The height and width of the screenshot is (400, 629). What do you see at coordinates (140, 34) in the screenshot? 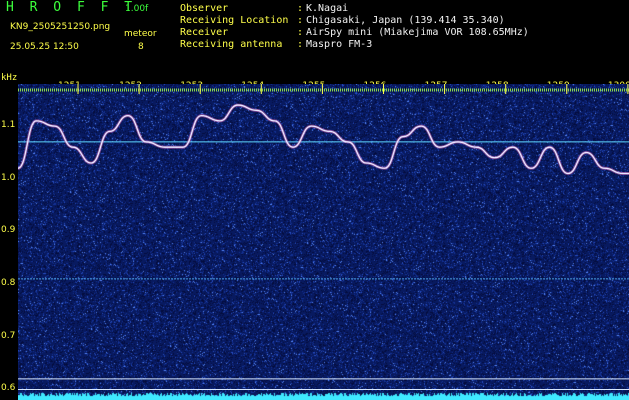
I see `meteor-label: meteor` at bounding box center [140, 34].